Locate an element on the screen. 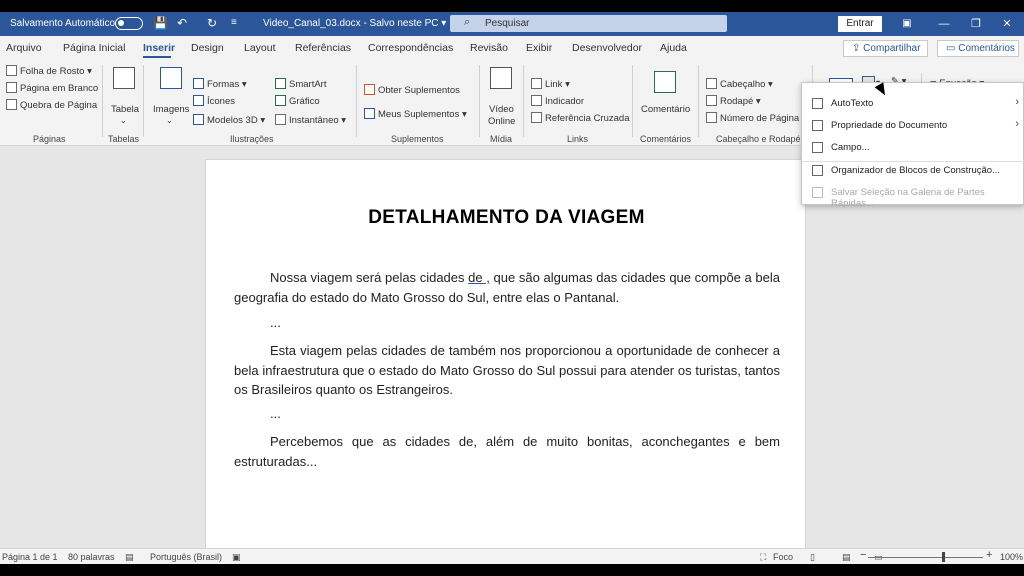 Image resolution: width=1024 pixels, height=576 pixels. tab-pagina-inicial: Página Inicial is located at coordinates (94, 48).